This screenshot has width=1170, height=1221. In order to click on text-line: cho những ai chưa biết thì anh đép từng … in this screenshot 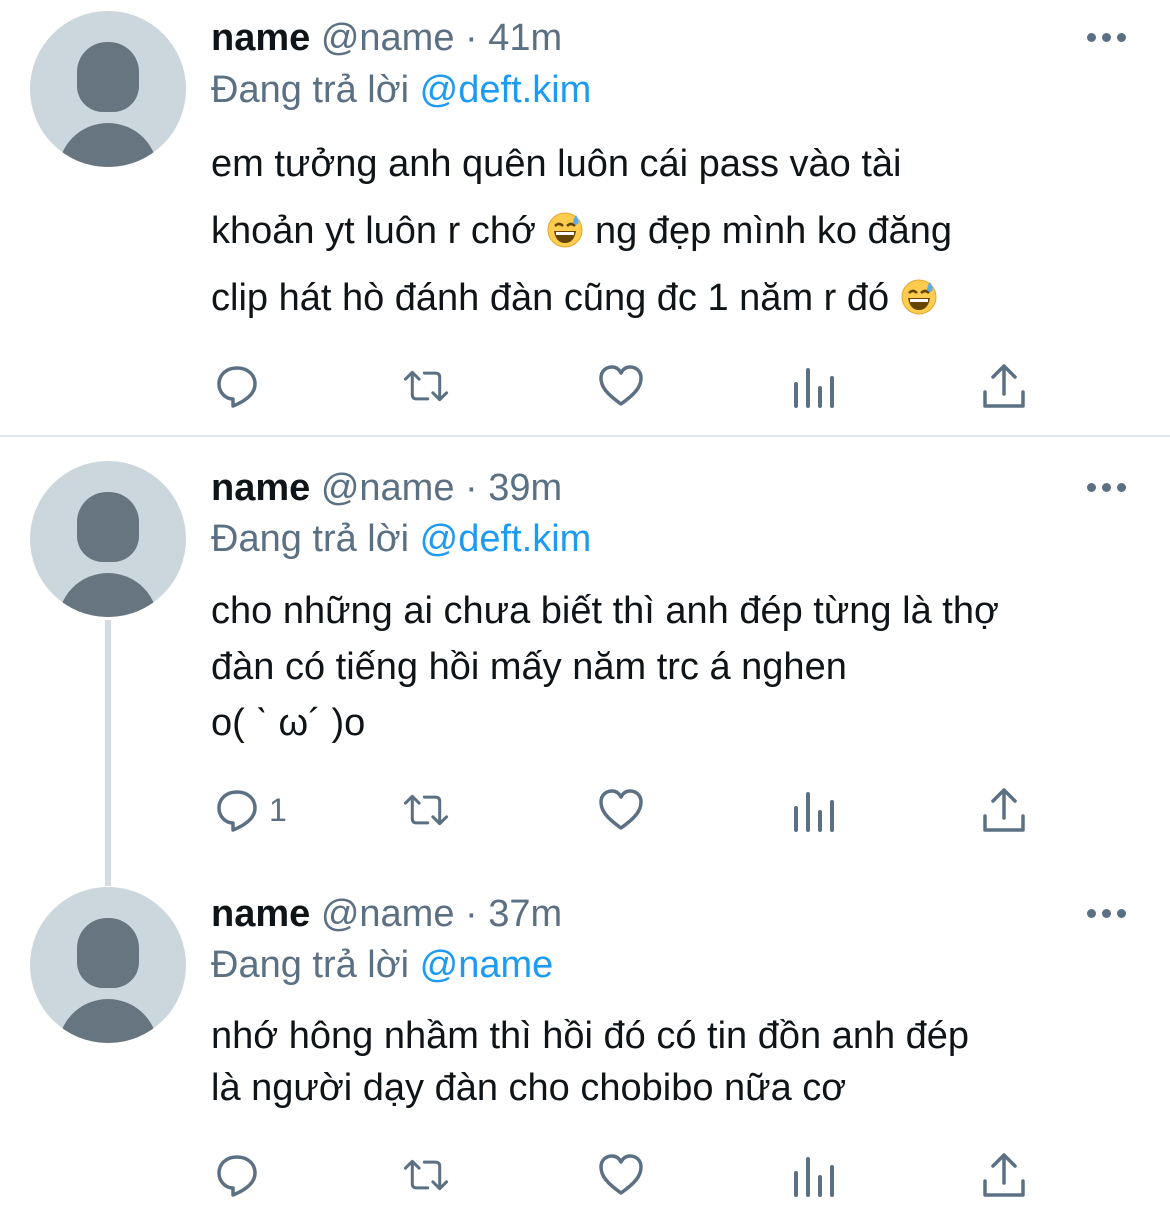, I will do `click(605, 611)`.